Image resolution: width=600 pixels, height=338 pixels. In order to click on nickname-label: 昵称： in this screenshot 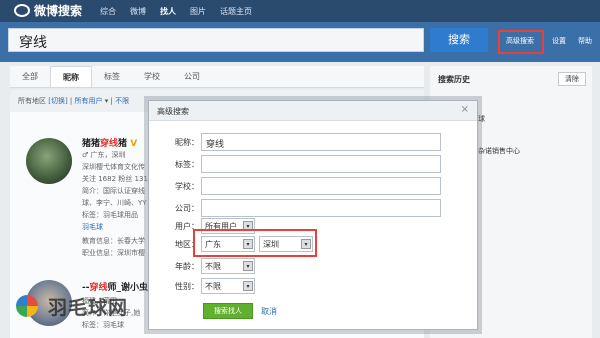, I will do `click(187, 142)`.